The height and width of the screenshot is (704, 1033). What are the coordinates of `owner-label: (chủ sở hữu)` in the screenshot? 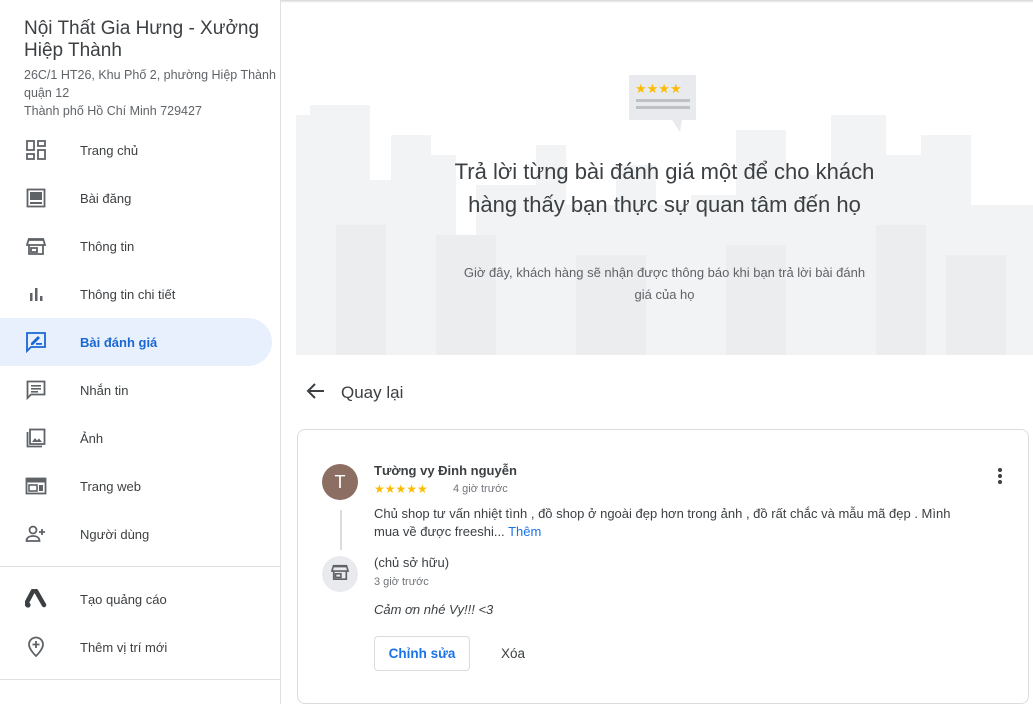 It's located at (412, 562).